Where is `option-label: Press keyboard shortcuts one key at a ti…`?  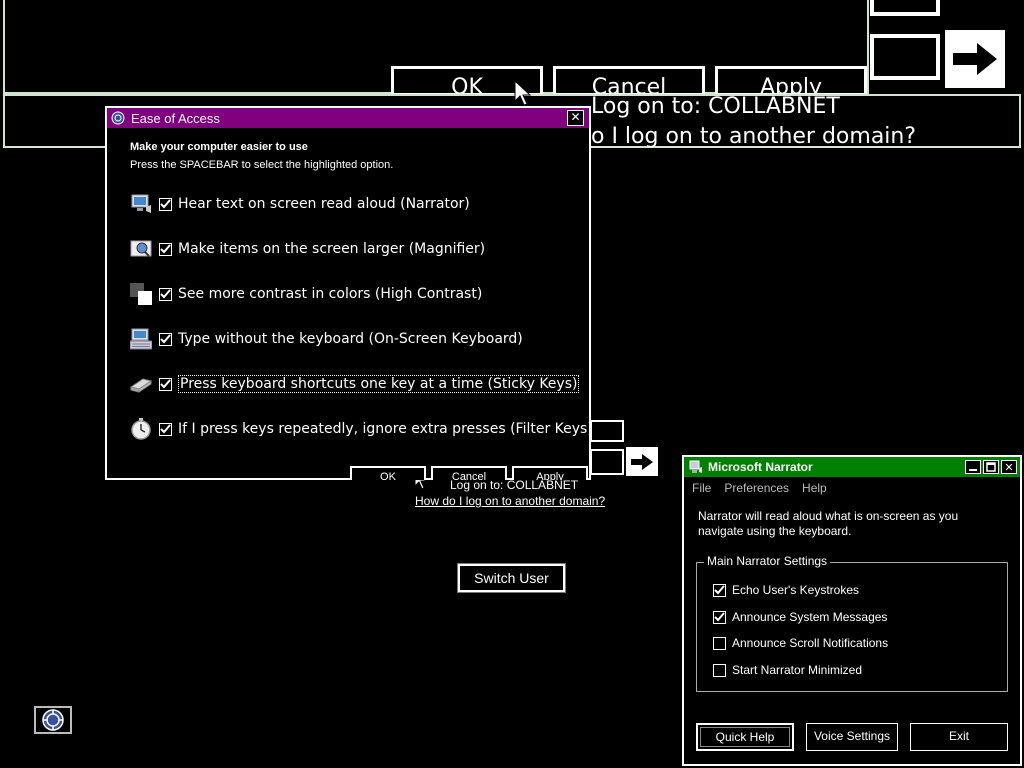 option-label: Press keyboard shortcuts one key at a ti… is located at coordinates (379, 384).